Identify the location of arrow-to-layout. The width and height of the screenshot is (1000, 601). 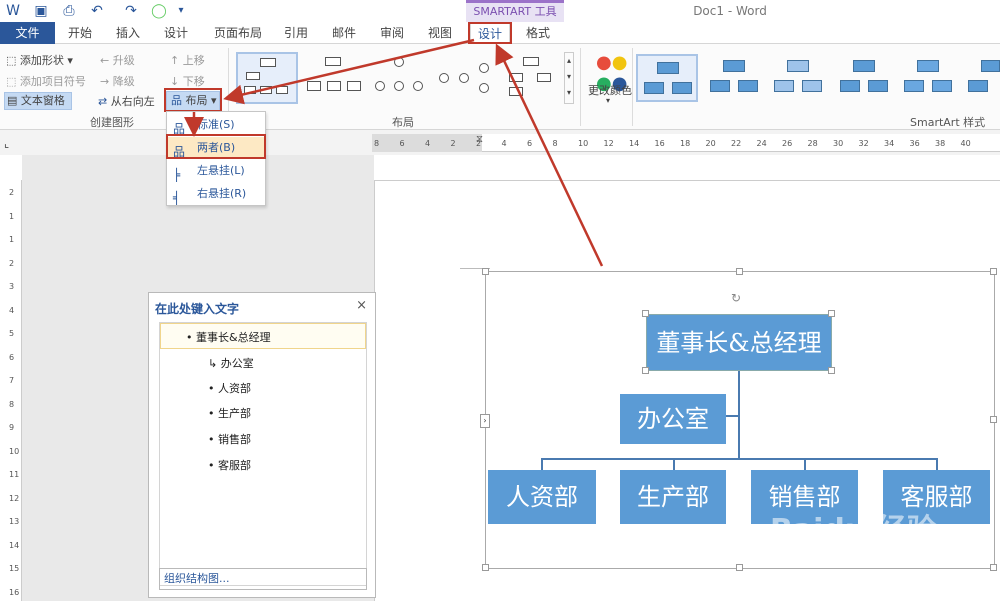
(349, 71).